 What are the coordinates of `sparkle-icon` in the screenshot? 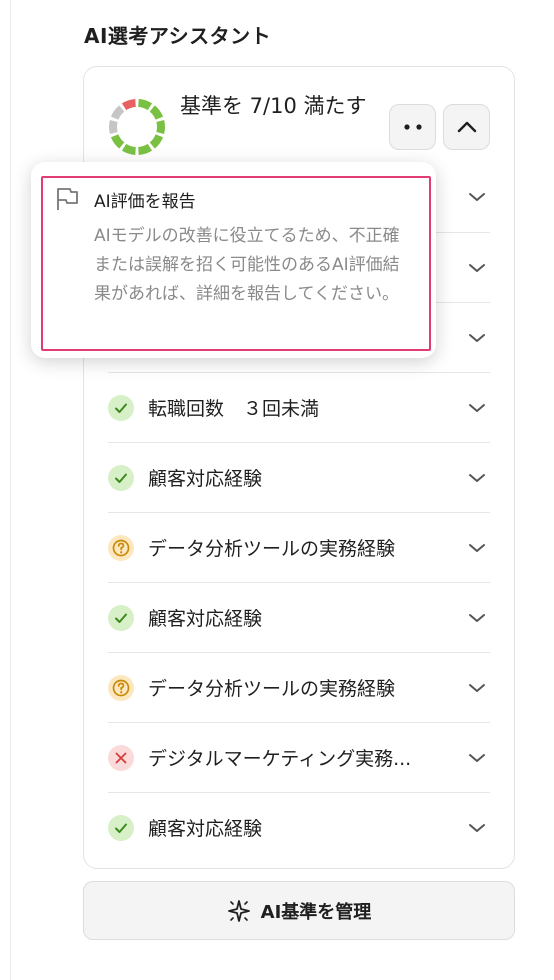 It's located at (238, 910).